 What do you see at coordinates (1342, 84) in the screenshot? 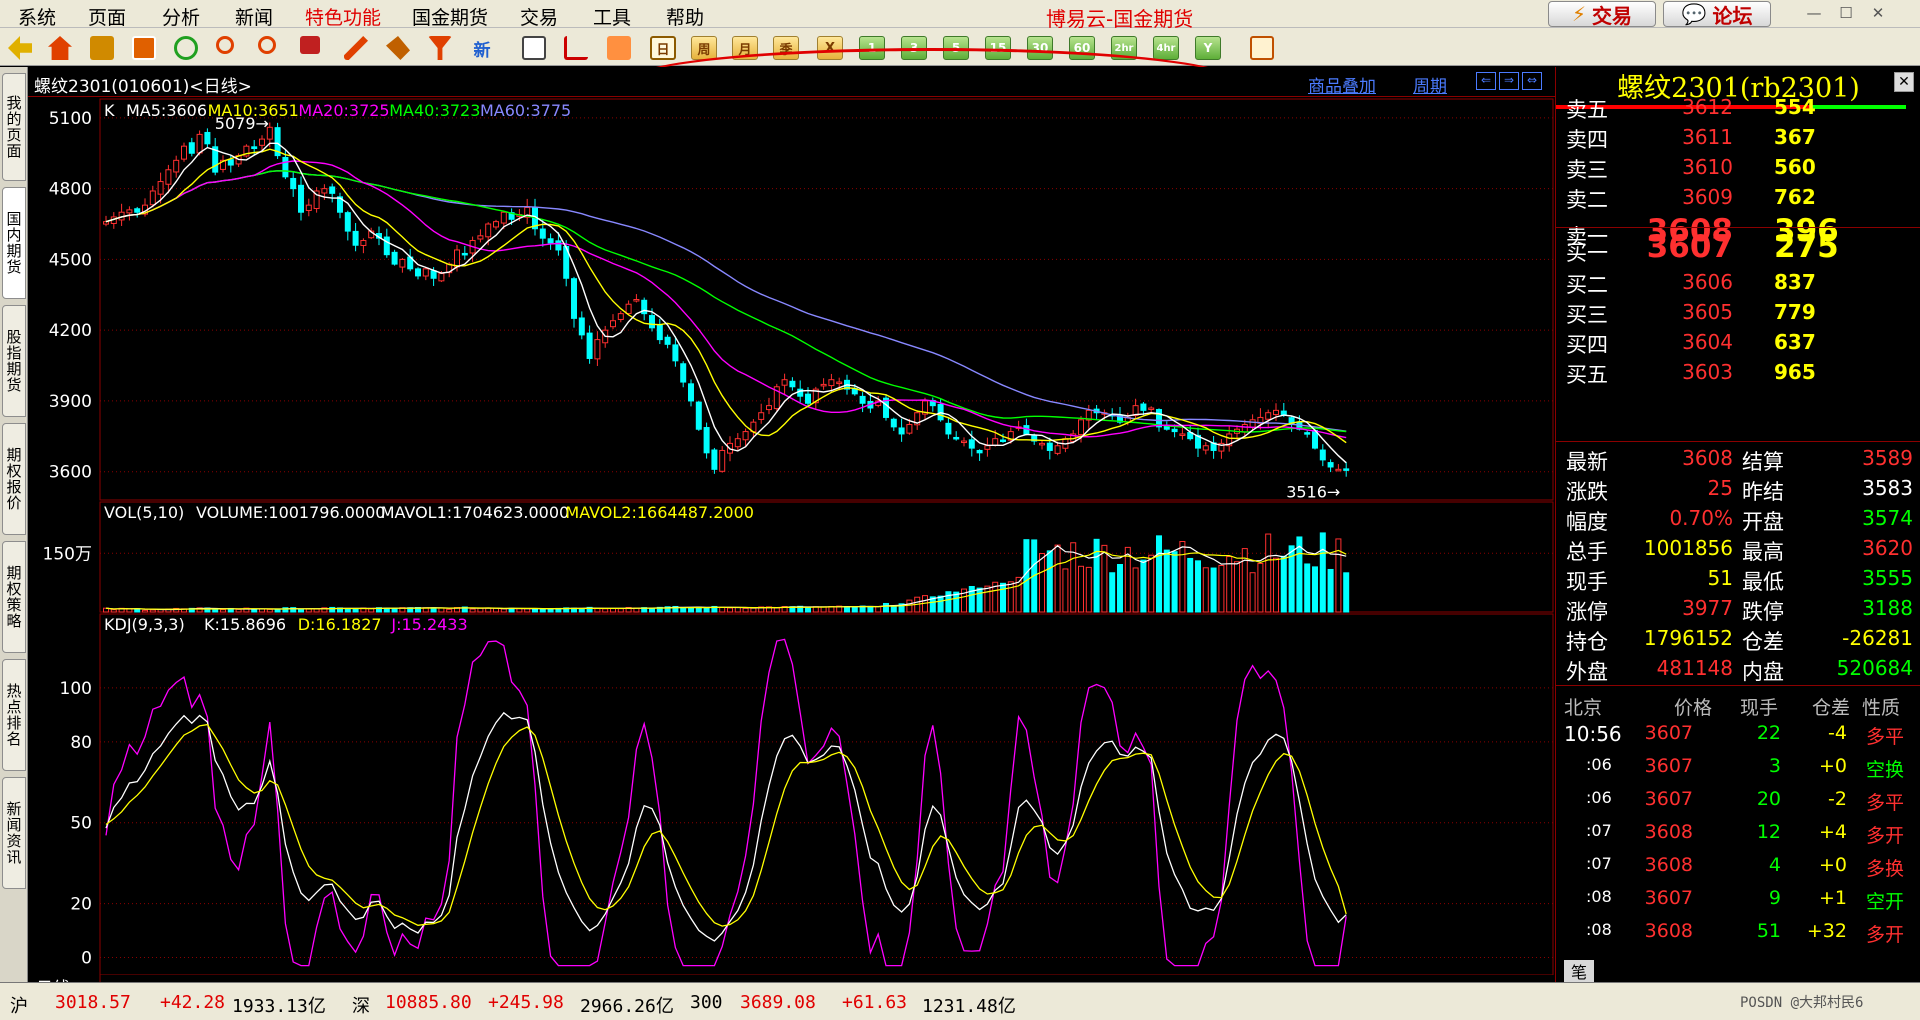
I see `overlay-link: 商品叠加` at bounding box center [1342, 84].